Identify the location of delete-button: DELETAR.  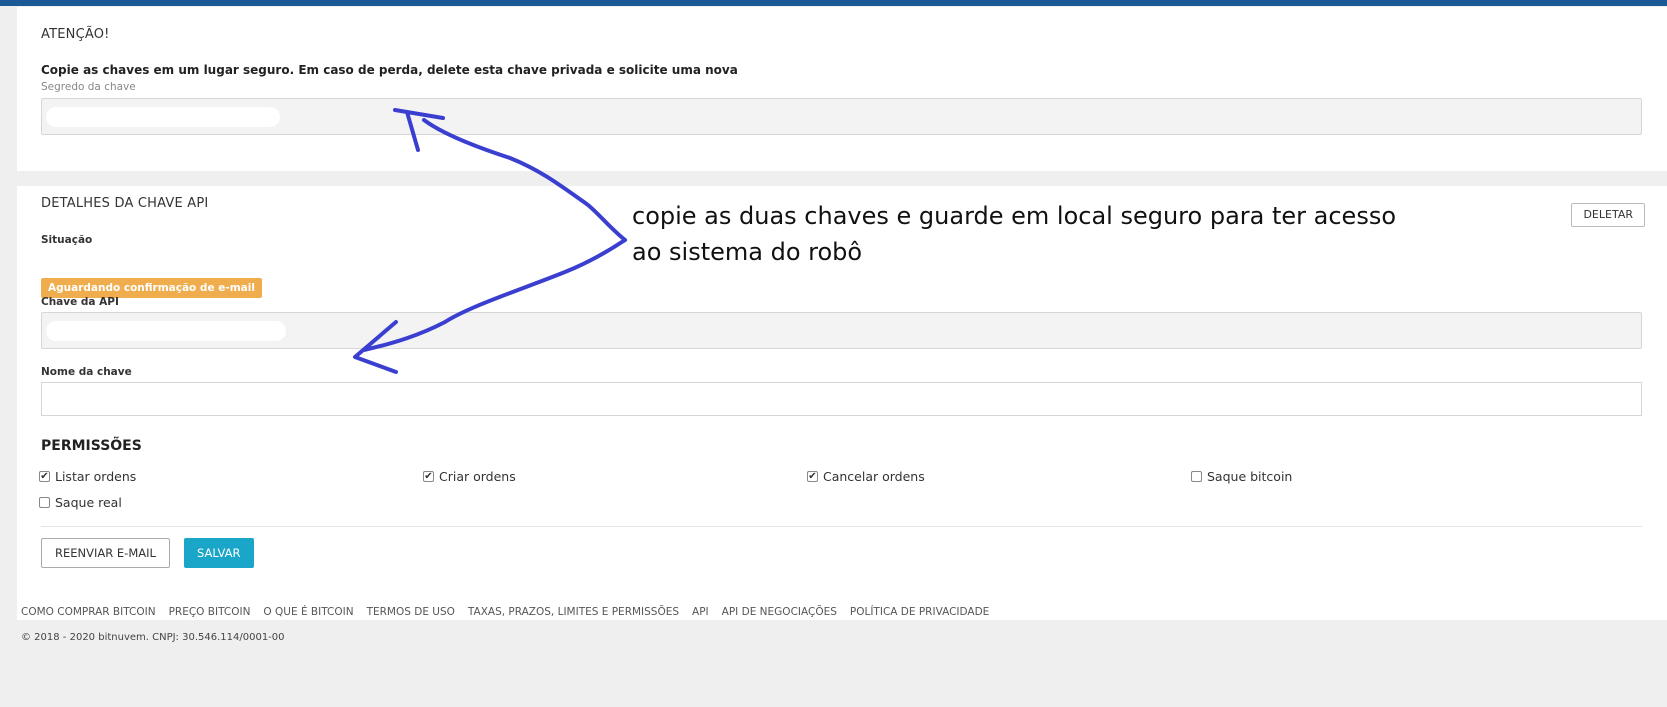
(1608, 215).